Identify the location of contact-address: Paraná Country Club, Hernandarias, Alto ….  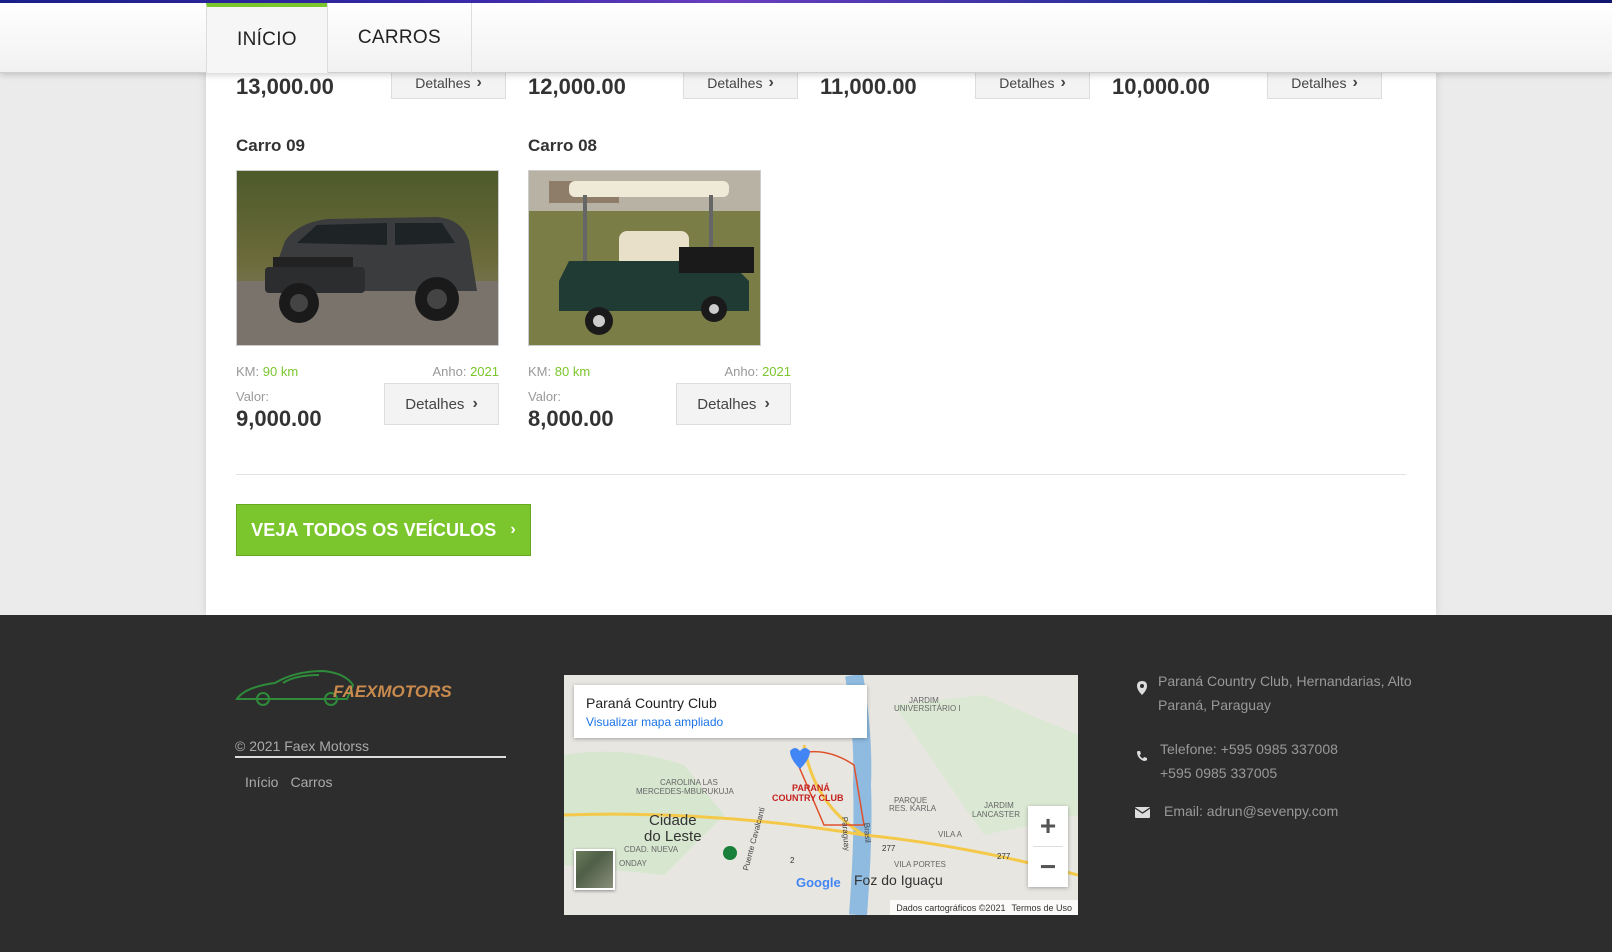
(1285, 693).